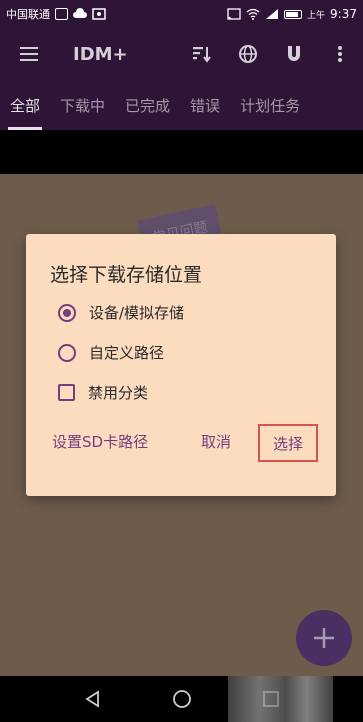 The image size is (363, 722). What do you see at coordinates (67, 352) in the screenshot?
I see `radio-unchecked-icon` at bounding box center [67, 352].